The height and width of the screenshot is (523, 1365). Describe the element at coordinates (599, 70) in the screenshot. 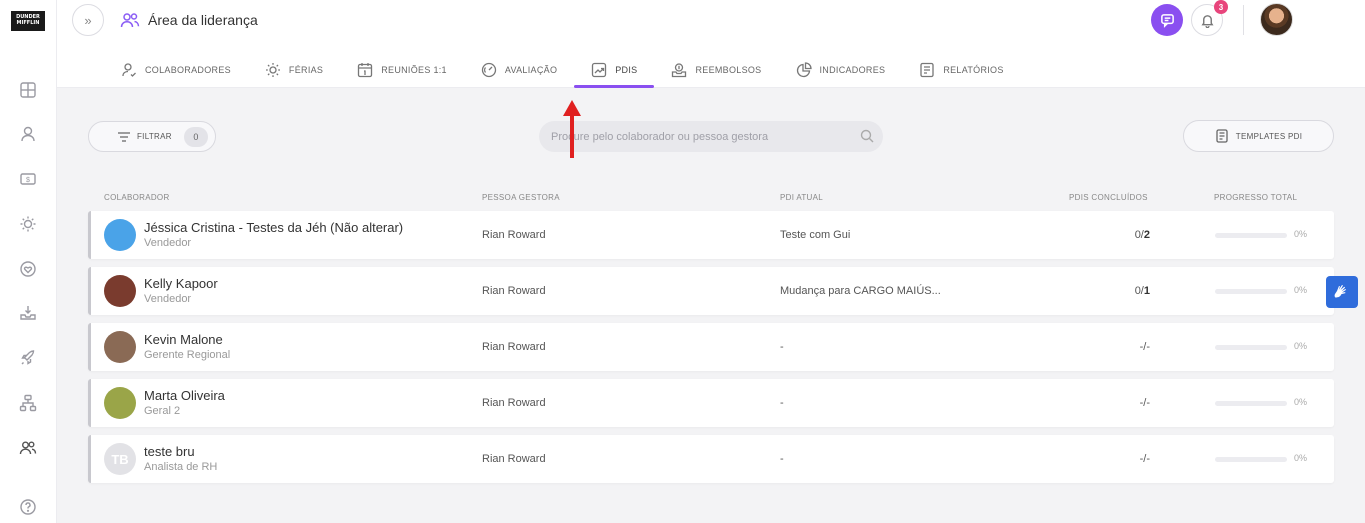

I see `trend-icon` at that location.